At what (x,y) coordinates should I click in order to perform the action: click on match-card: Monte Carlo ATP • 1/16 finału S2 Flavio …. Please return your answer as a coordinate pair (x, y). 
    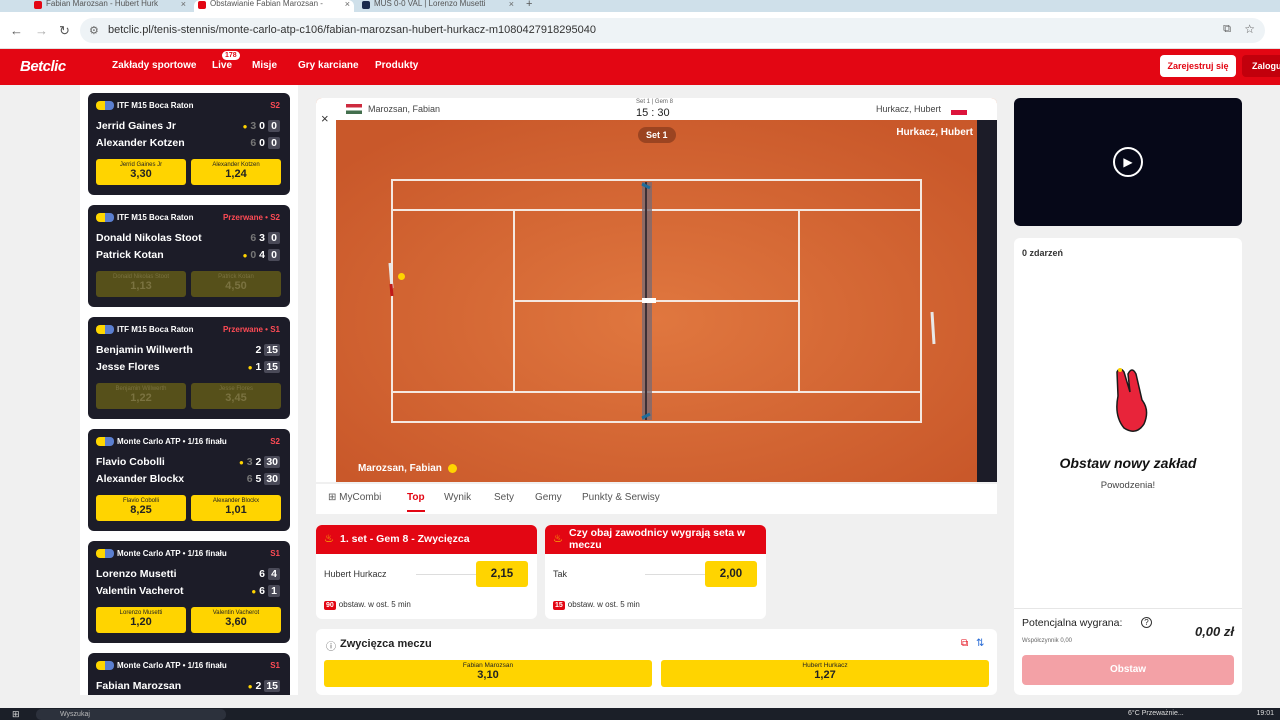
    Looking at the image, I should click on (189, 480).